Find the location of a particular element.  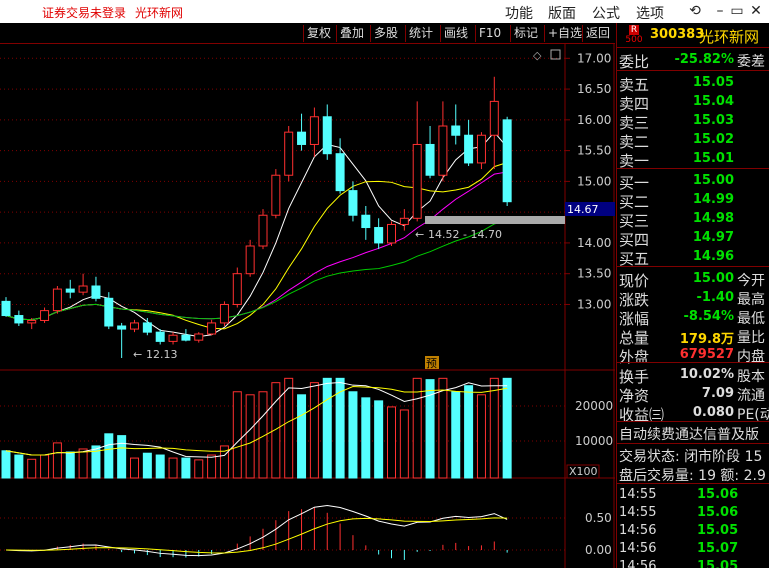

buy-row: 买二 14.99 is located at coordinates (693, 200).